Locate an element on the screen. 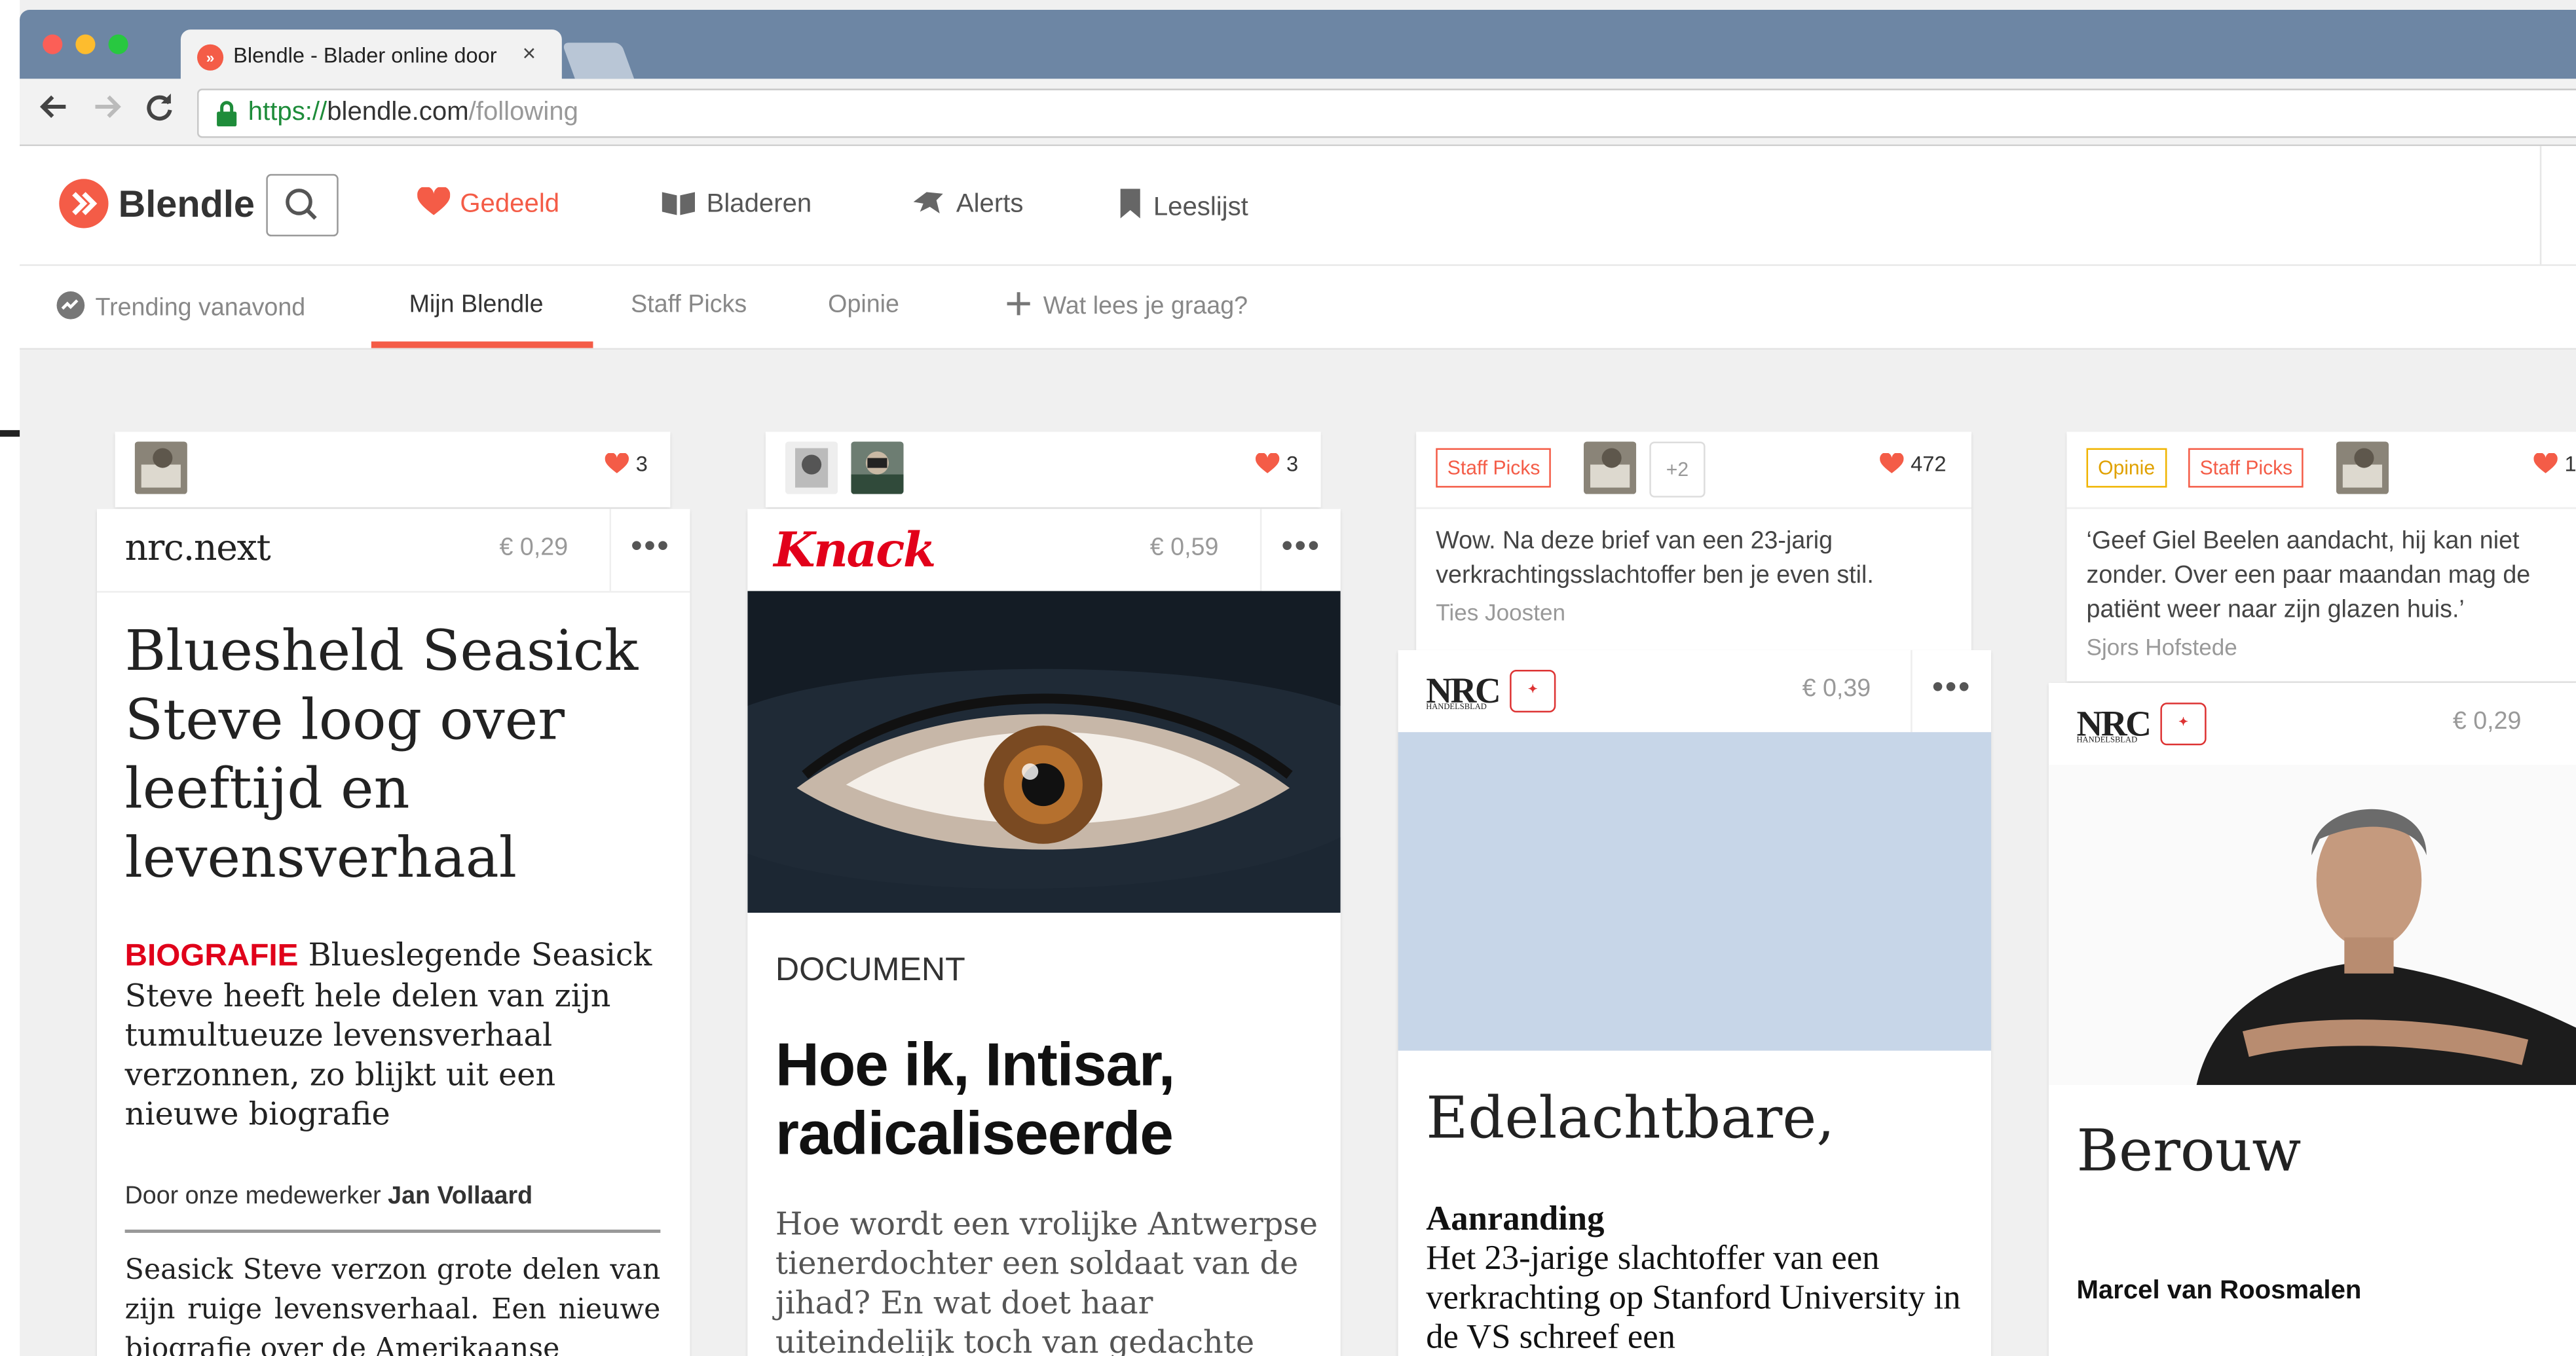 The height and width of the screenshot is (1356, 2576). article-author: Marcel van Roosmalen is located at coordinates (2219, 1291).